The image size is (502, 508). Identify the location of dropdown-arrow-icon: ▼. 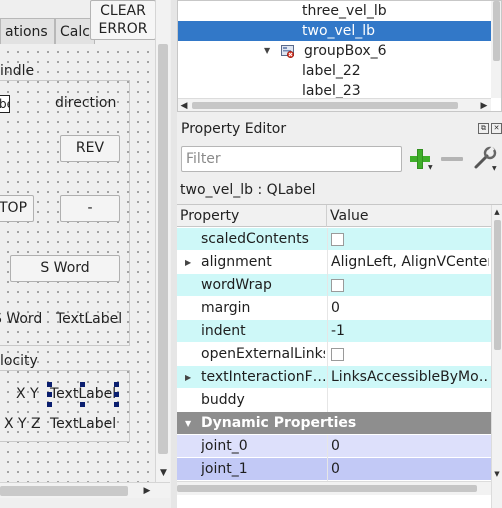
(430, 167).